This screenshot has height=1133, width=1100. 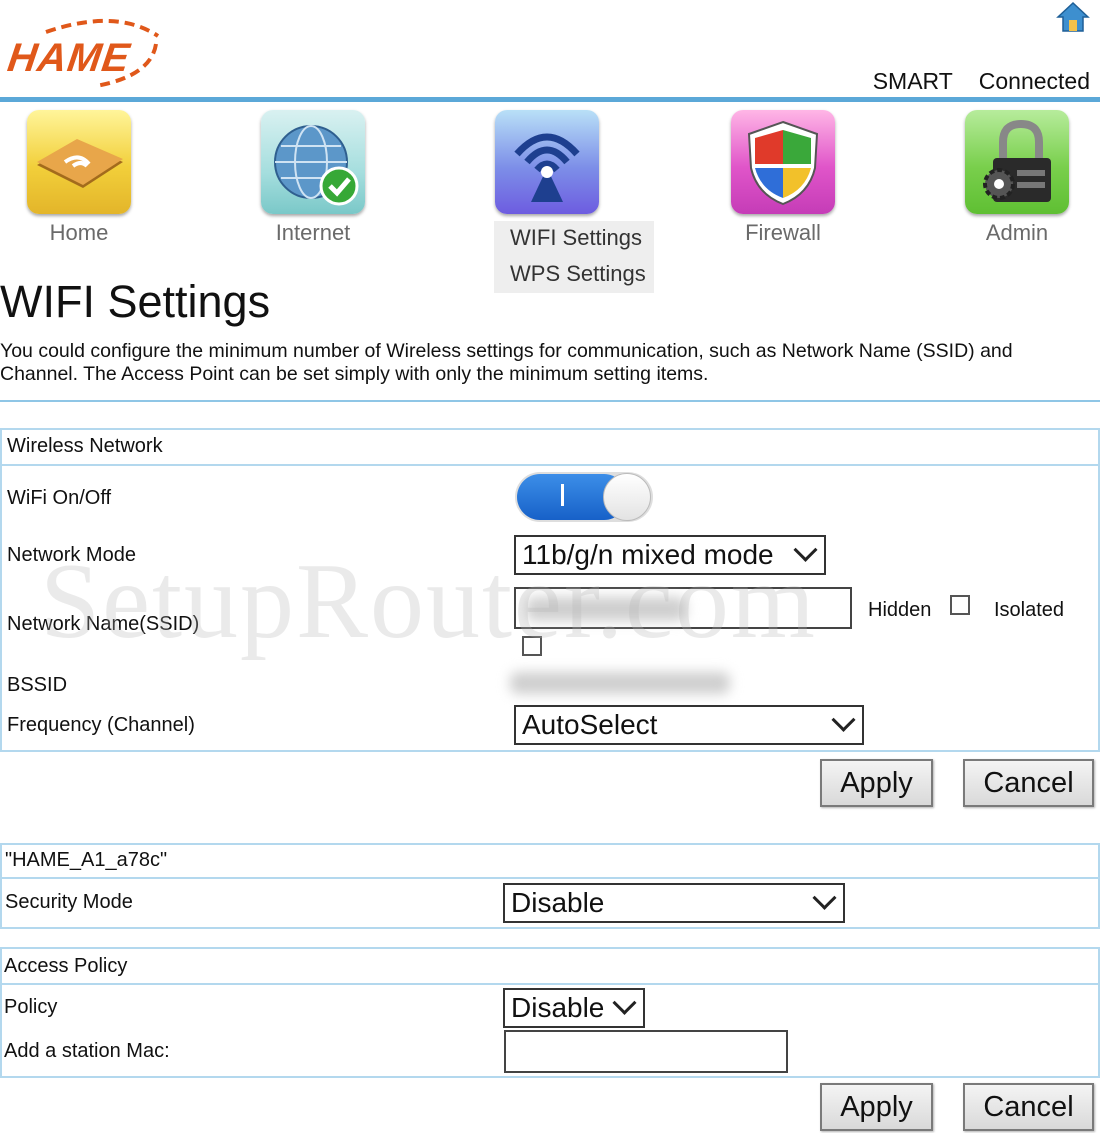 What do you see at coordinates (584, 497) in the screenshot?
I see `wifi-toggle` at bounding box center [584, 497].